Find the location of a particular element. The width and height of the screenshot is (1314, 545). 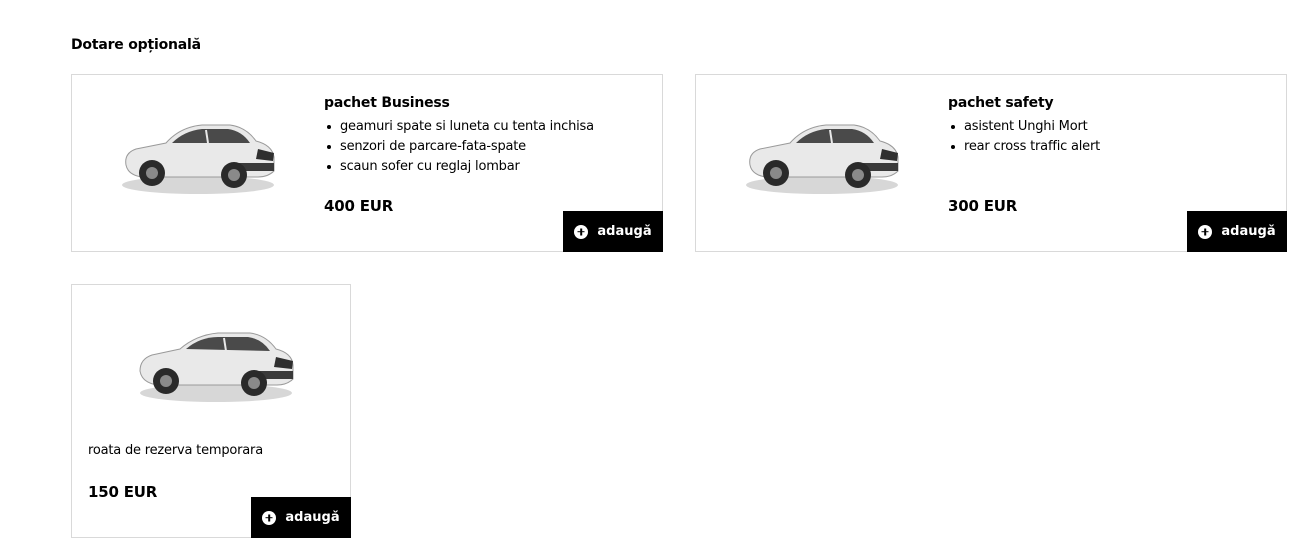

feature-item: rear cross traffic alert is located at coordinates (1024, 147).